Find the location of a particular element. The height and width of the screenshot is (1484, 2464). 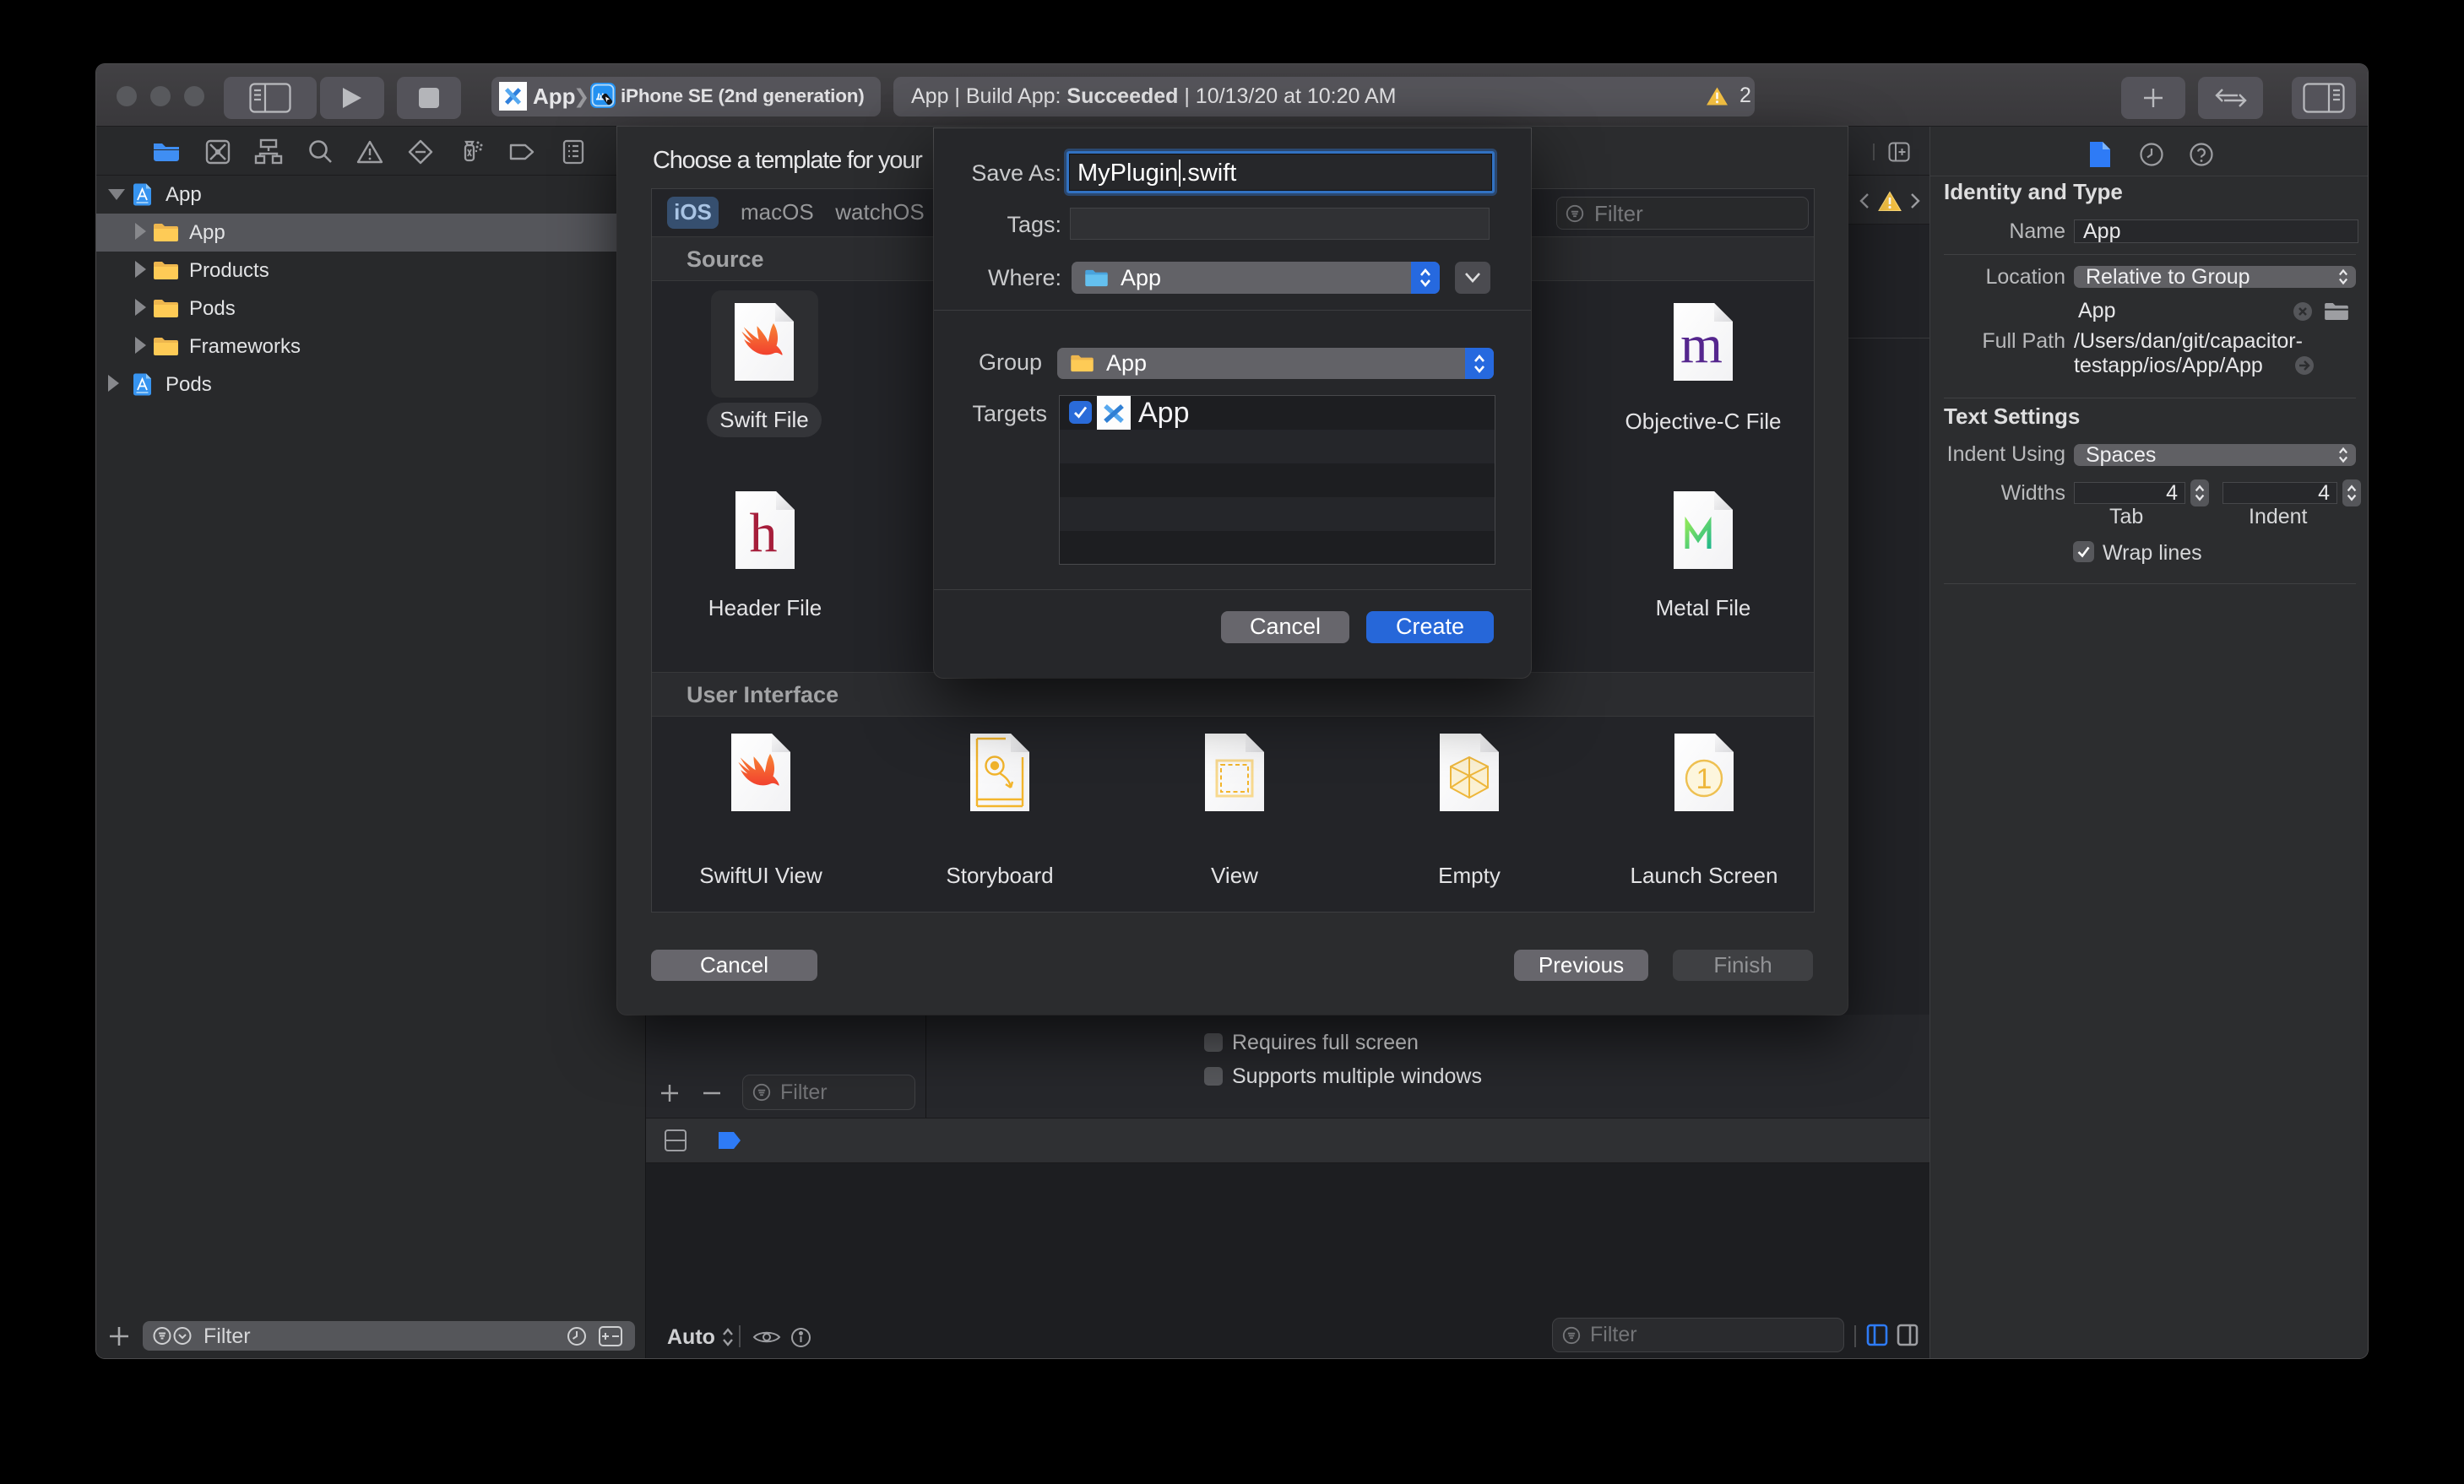

svg-text: h is located at coordinates (764, 533).